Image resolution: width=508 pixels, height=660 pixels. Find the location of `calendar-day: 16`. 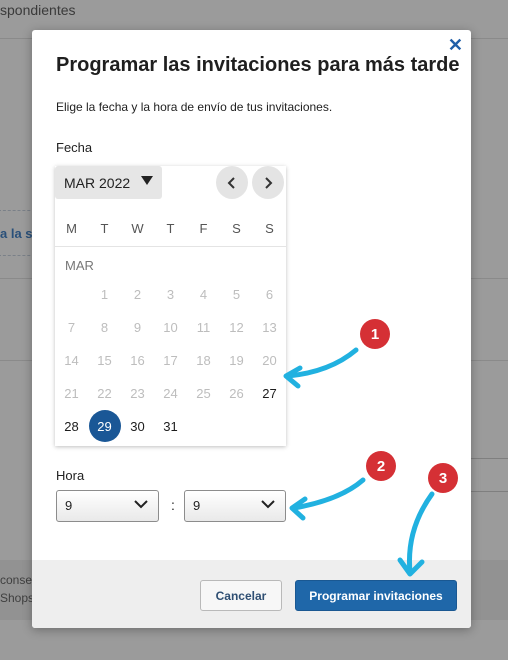

calendar-day: 16 is located at coordinates (137, 360).